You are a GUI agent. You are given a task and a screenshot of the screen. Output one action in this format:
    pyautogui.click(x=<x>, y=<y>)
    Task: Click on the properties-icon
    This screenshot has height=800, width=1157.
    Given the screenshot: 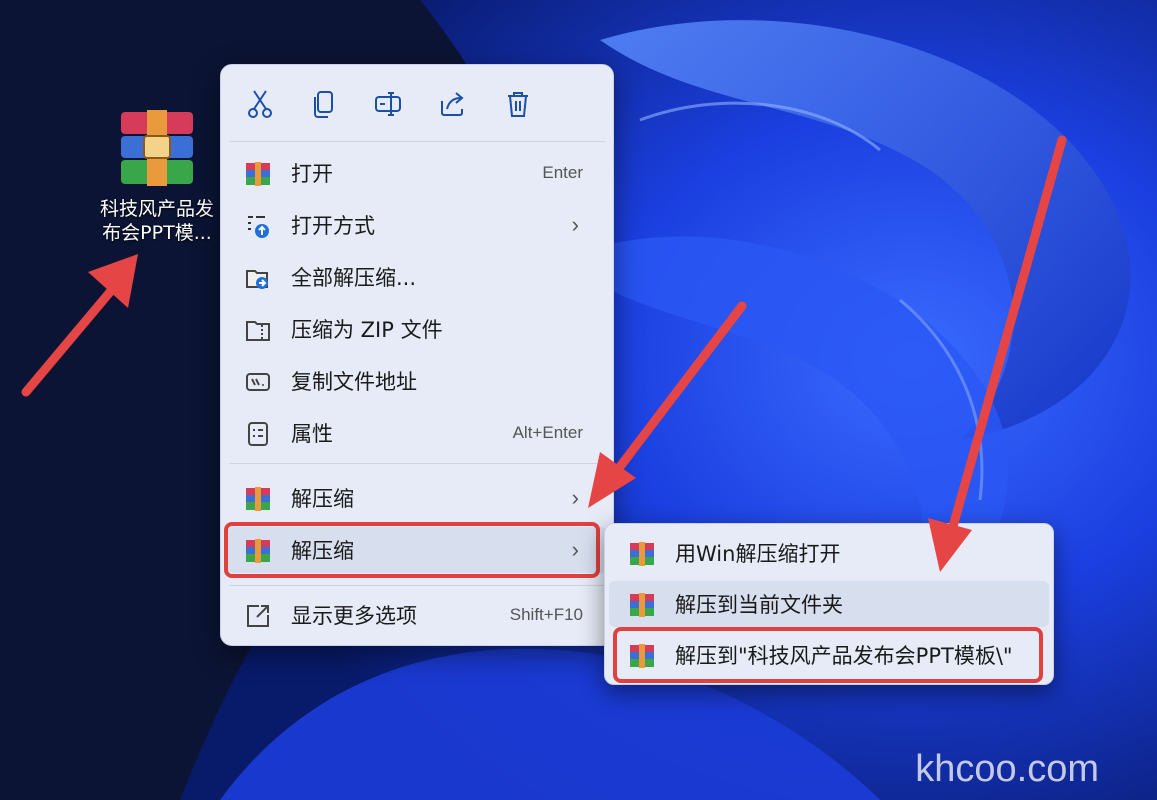 What is the action you would take?
    pyautogui.click(x=258, y=434)
    